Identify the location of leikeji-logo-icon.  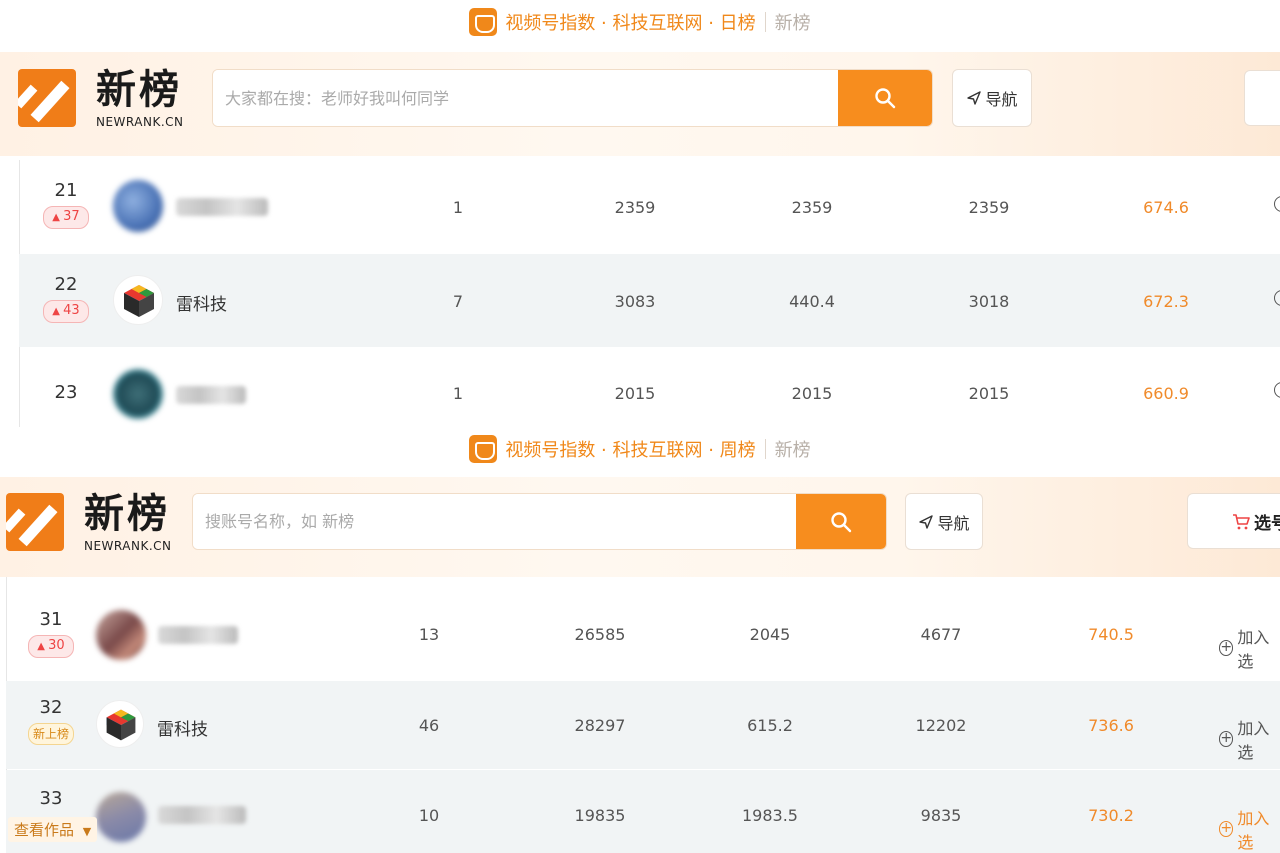
(121, 725).